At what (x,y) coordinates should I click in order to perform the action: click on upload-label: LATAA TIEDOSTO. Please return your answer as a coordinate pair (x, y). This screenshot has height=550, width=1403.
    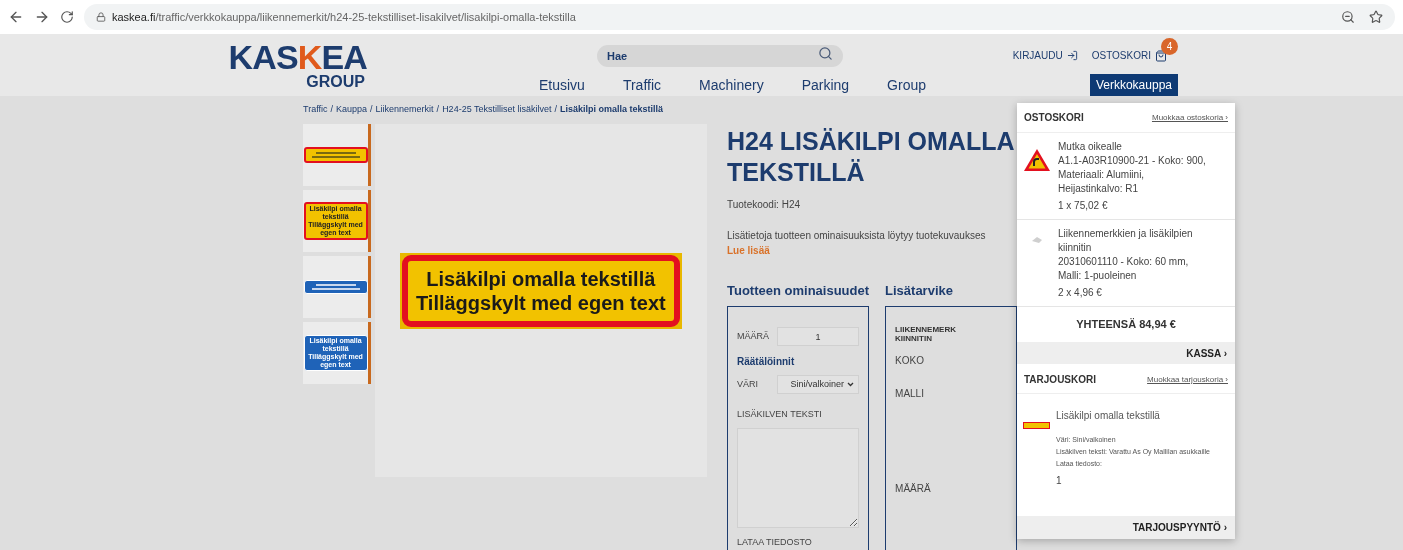
    Looking at the image, I should click on (775, 542).